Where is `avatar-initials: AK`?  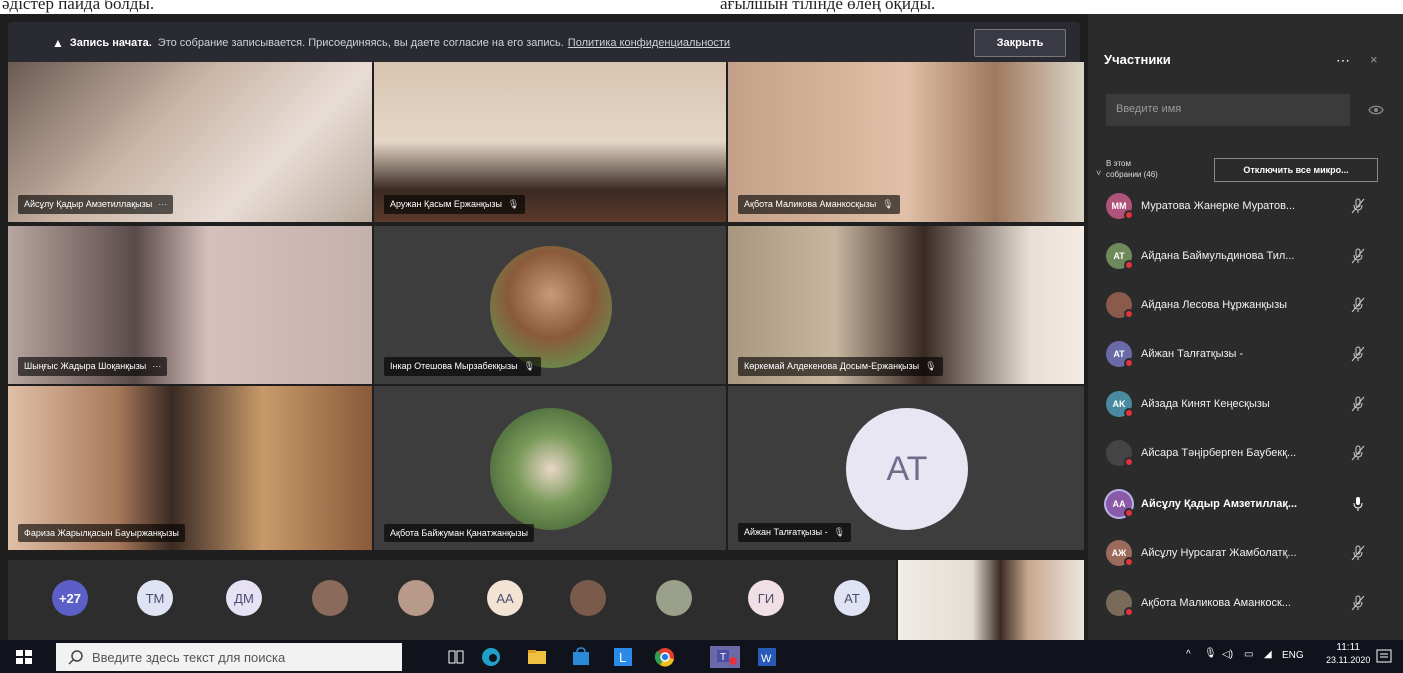 avatar-initials: AK is located at coordinates (1119, 404).